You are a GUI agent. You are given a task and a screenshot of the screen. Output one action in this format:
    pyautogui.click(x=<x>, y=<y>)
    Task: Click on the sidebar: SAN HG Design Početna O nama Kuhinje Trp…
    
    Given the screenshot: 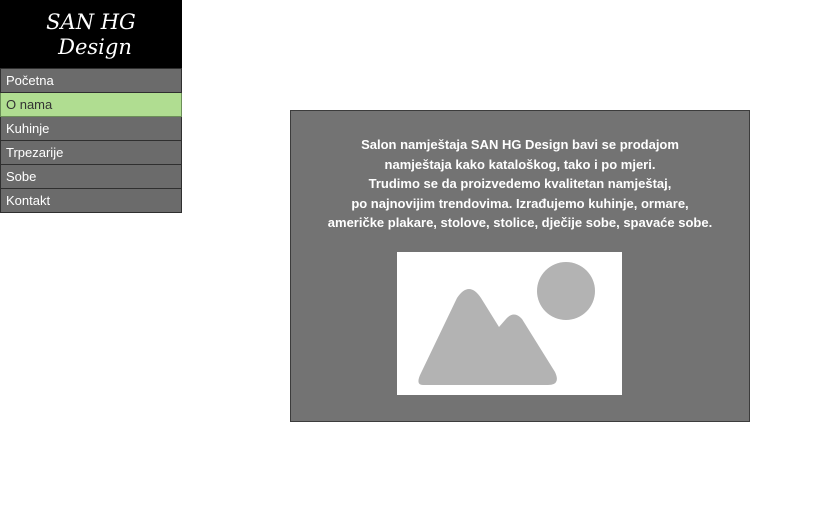 What is the action you would take?
    pyautogui.click(x=91, y=106)
    